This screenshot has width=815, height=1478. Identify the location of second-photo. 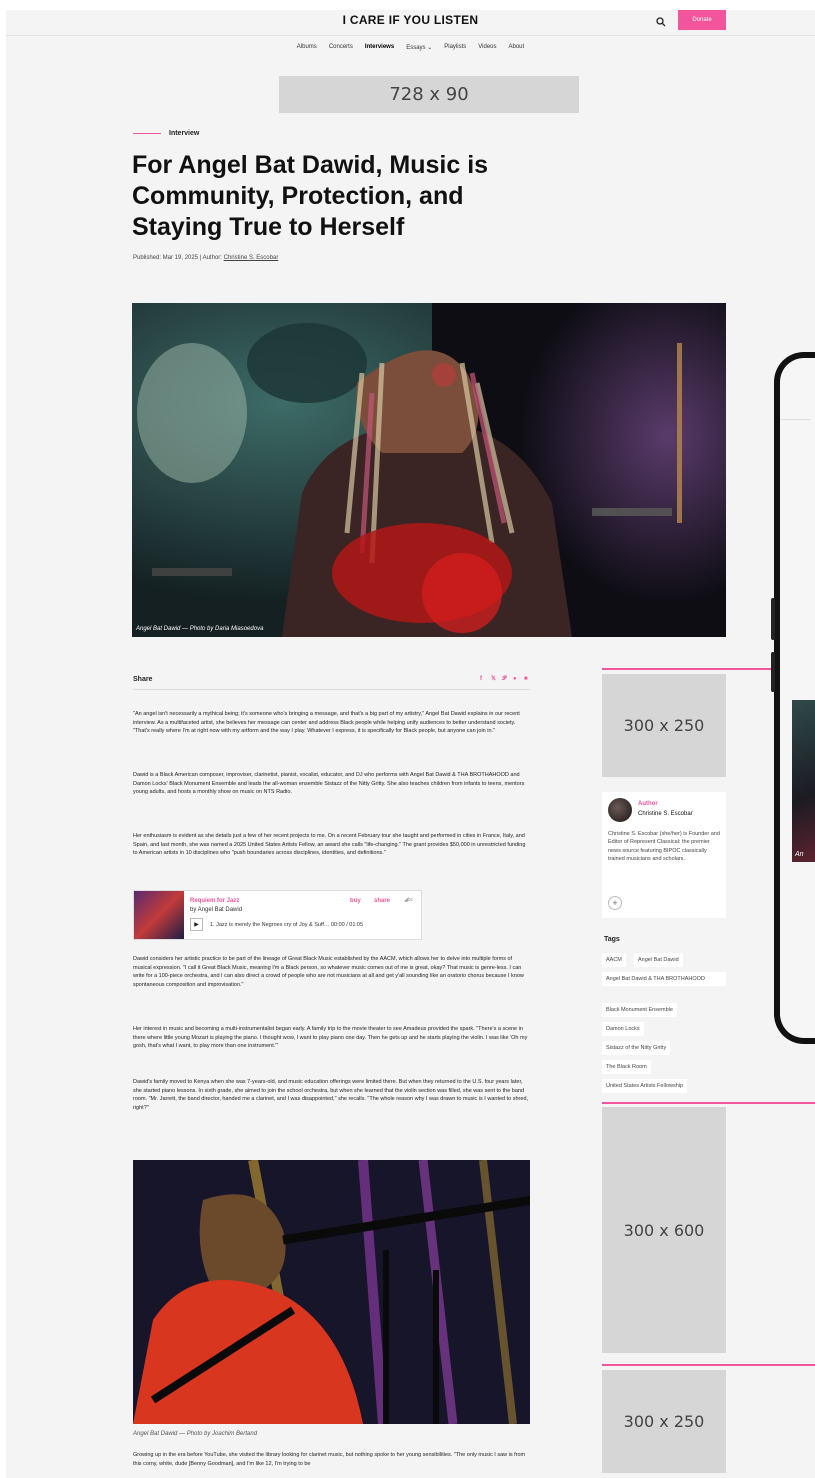
(331, 1292).